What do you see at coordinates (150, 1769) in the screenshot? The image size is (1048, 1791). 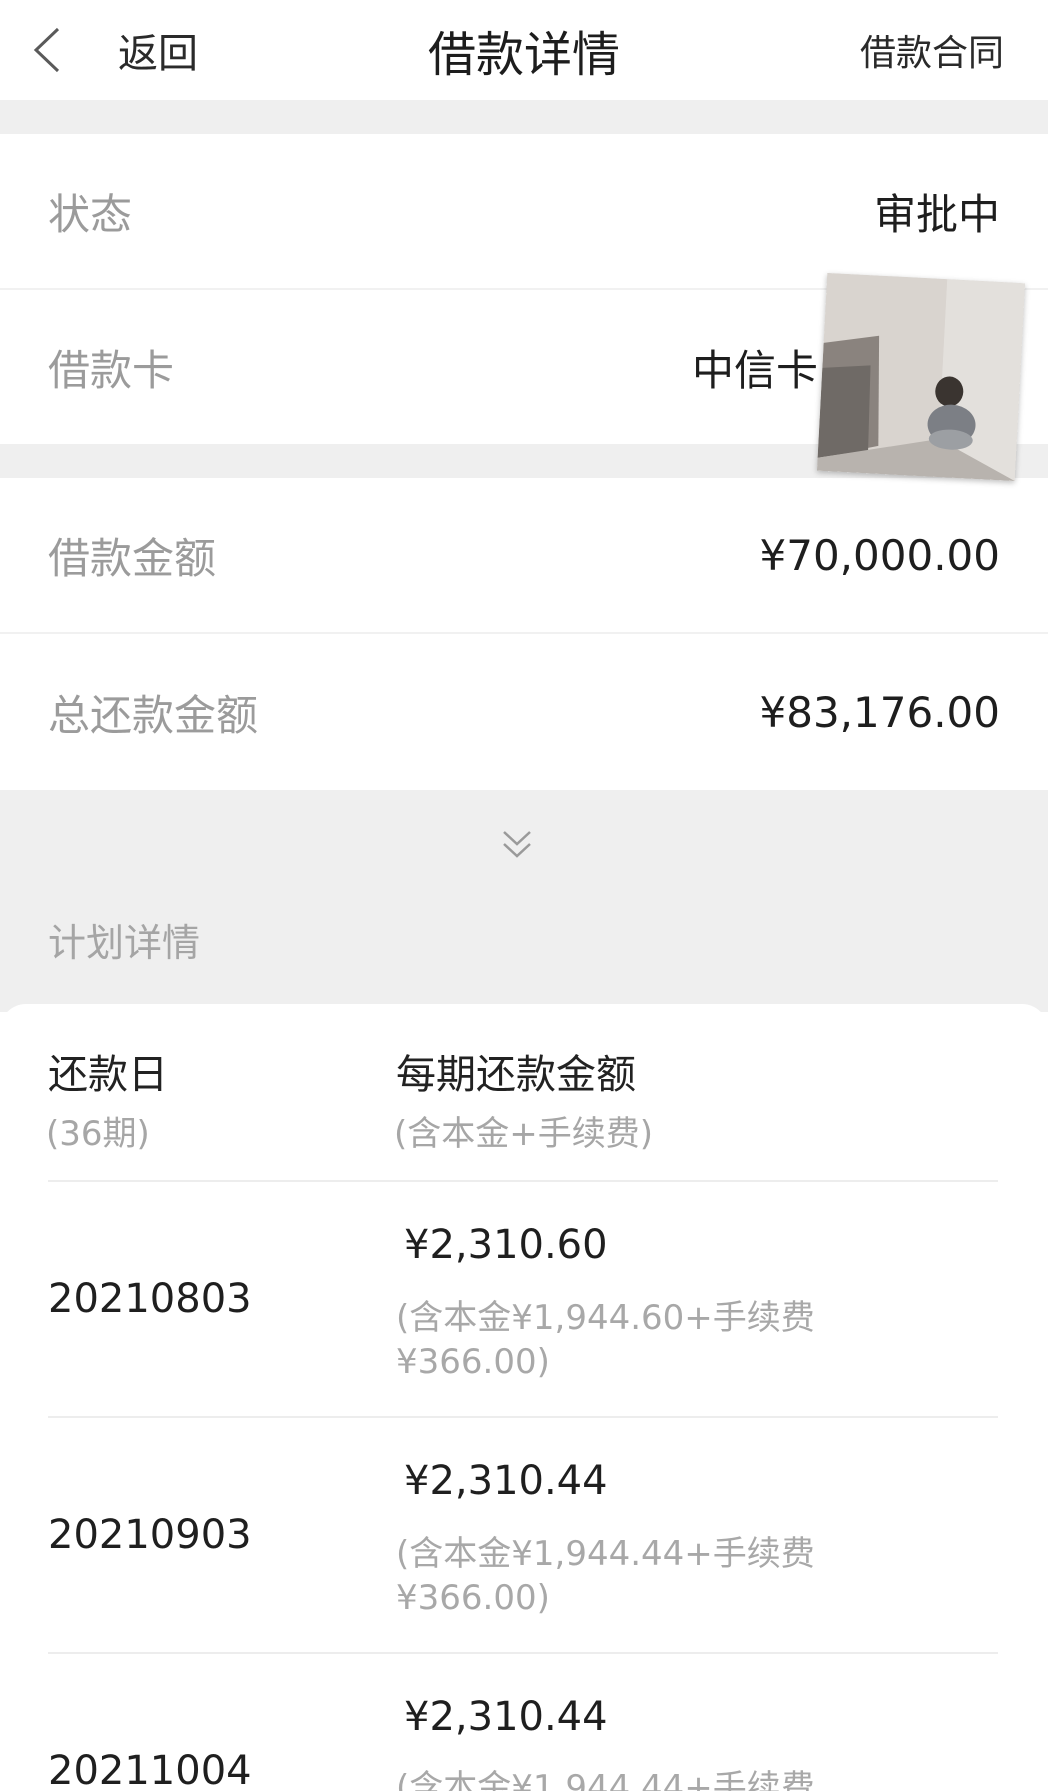 I see `schedule-date: 20211004` at bounding box center [150, 1769].